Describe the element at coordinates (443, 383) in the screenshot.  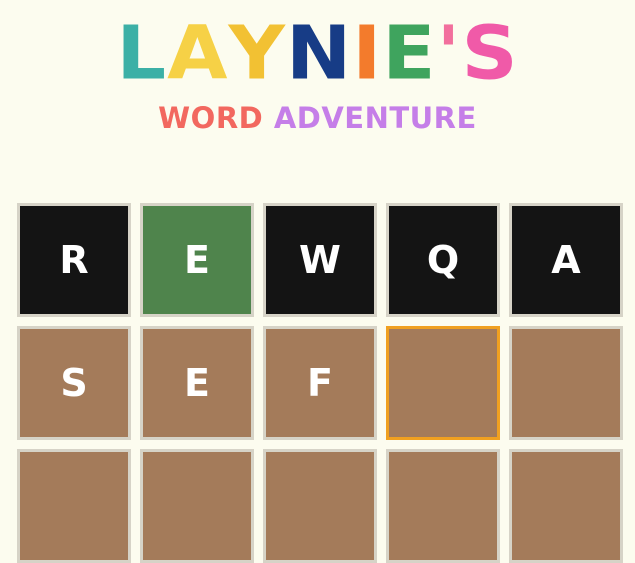
I see `tile-r2-c4` at that location.